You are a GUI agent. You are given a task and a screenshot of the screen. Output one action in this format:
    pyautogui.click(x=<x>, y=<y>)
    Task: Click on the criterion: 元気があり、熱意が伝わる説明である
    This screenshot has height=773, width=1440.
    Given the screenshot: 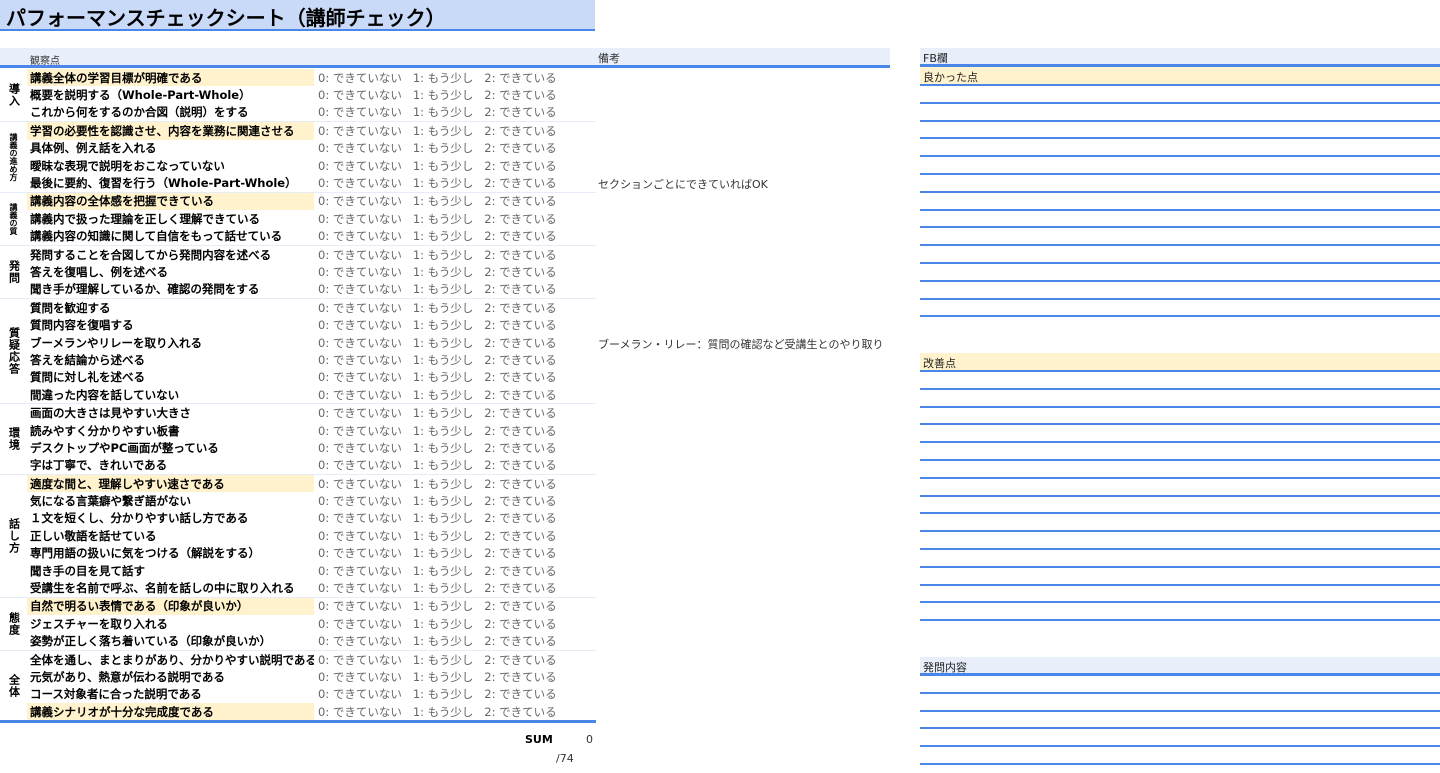 What is the action you would take?
    pyautogui.click(x=127, y=676)
    